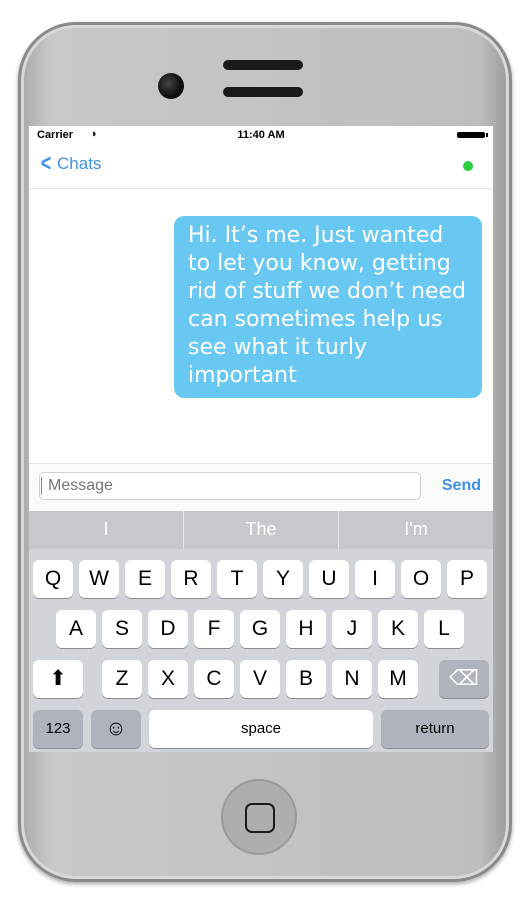  Describe the element at coordinates (398, 679) in the screenshot. I see `key-m: M` at that location.